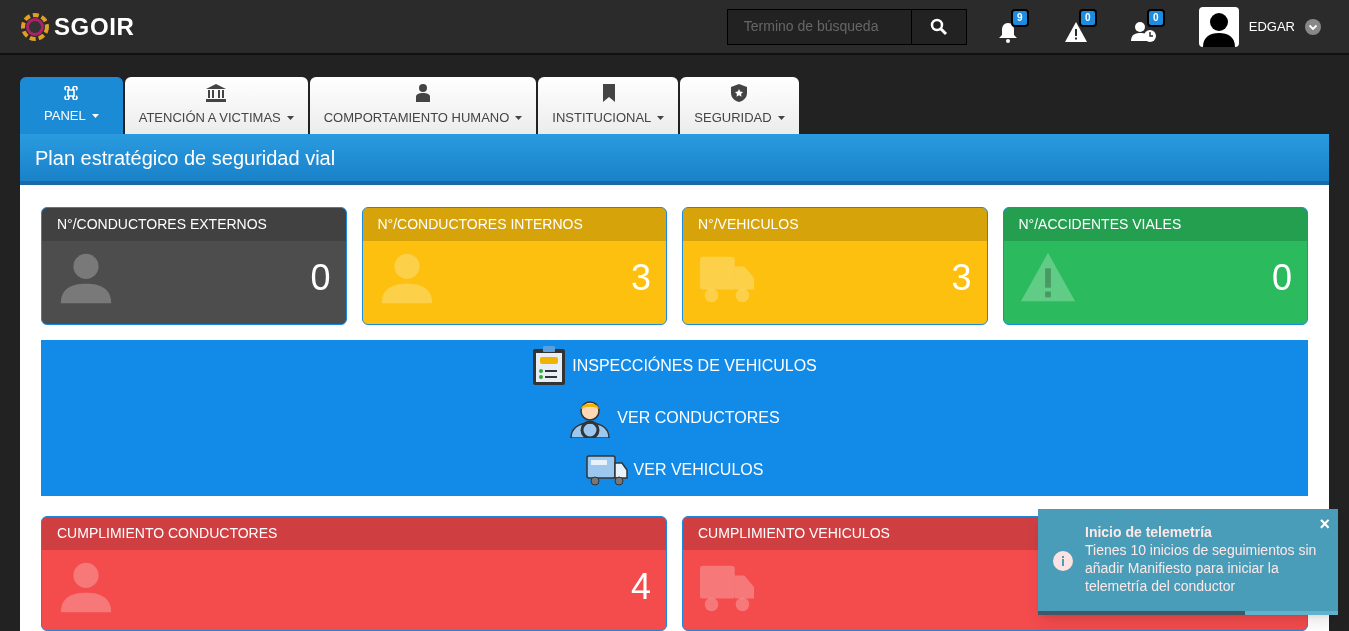 The width and height of the screenshot is (1349, 631). What do you see at coordinates (1007, 26) in the screenshot?
I see `notification-button: 9` at bounding box center [1007, 26].